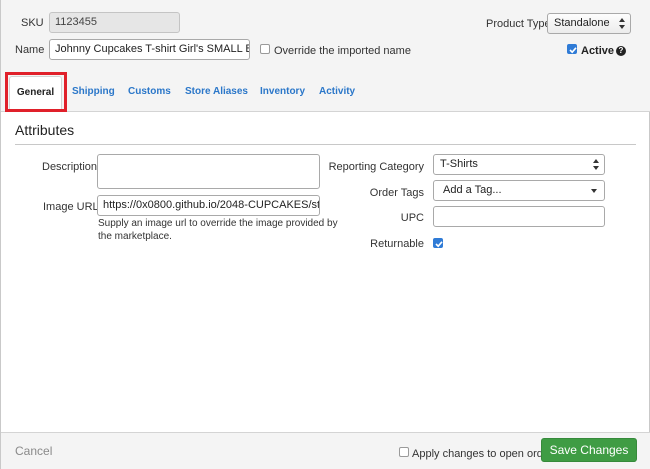  Describe the element at coordinates (216, 91) in the screenshot. I see `tab-store-aliases: Store Aliases` at that location.